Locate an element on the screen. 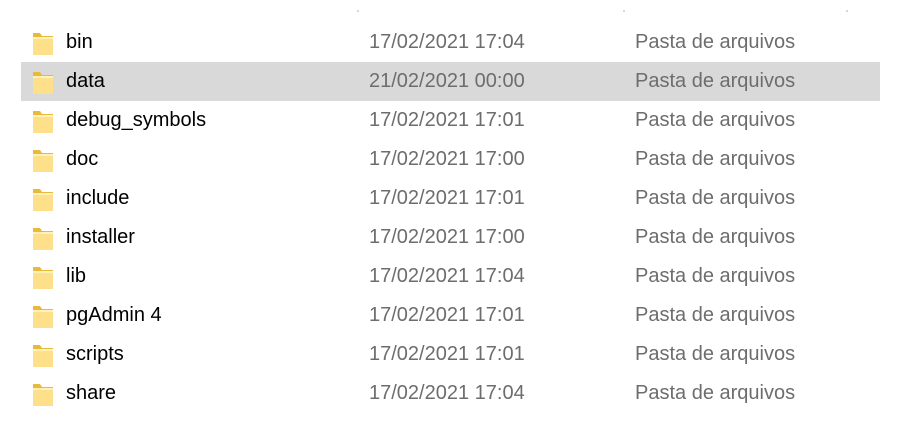 Image resolution: width=906 pixels, height=440 pixels. file-name: lib is located at coordinates (76, 276).